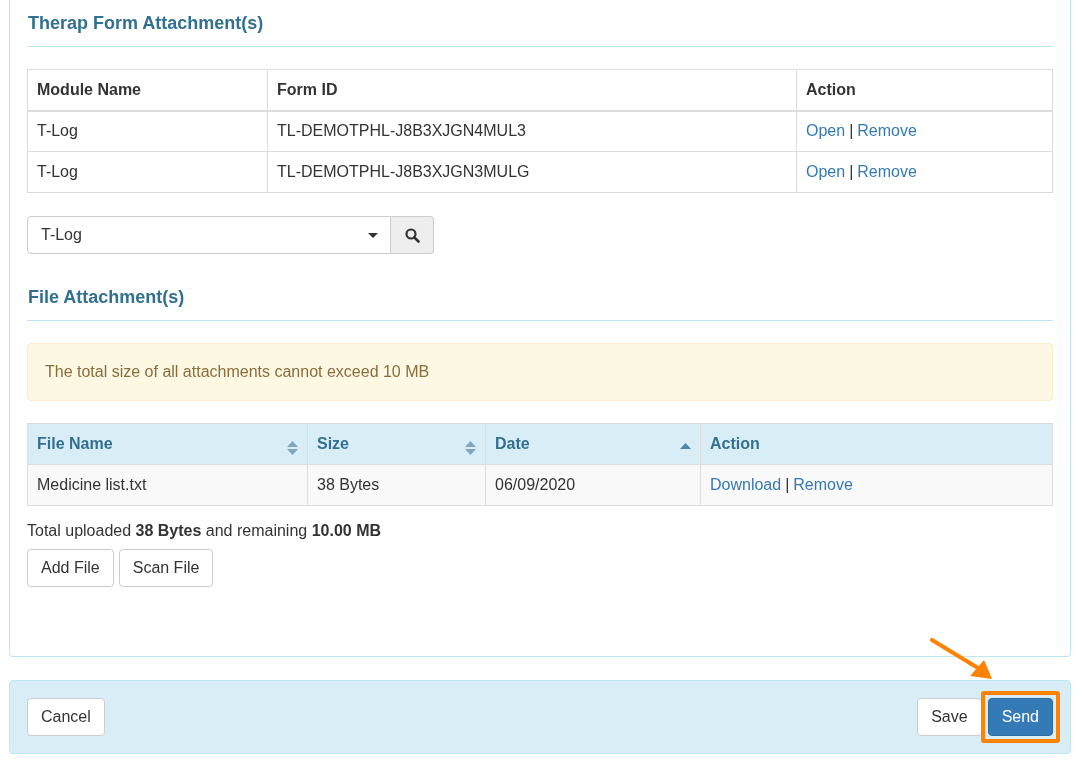 The width and height of the screenshot is (1082, 763). What do you see at coordinates (166, 568) in the screenshot?
I see `file-button: Scan File` at bounding box center [166, 568].